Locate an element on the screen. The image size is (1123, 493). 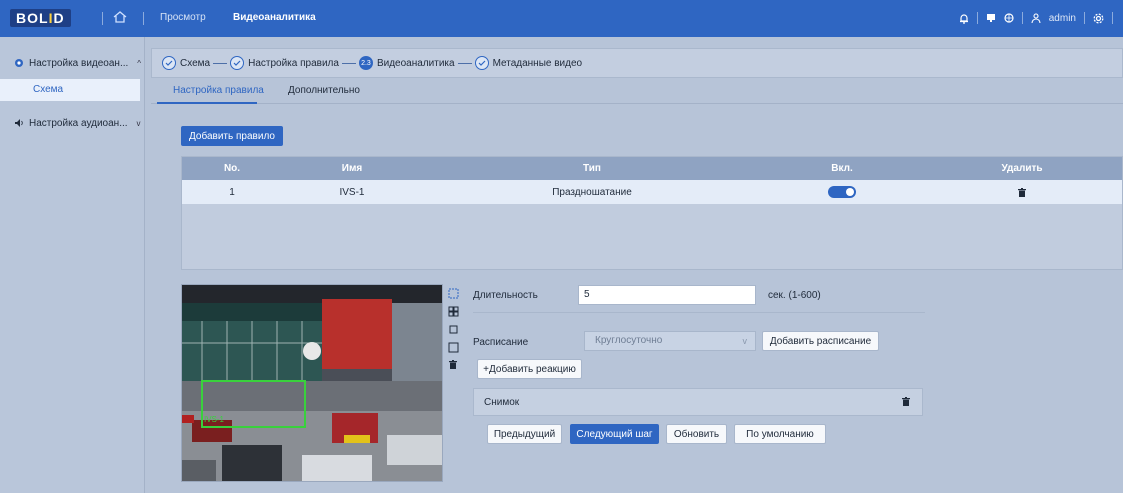
enable-toggle is located at coordinates (842, 192).